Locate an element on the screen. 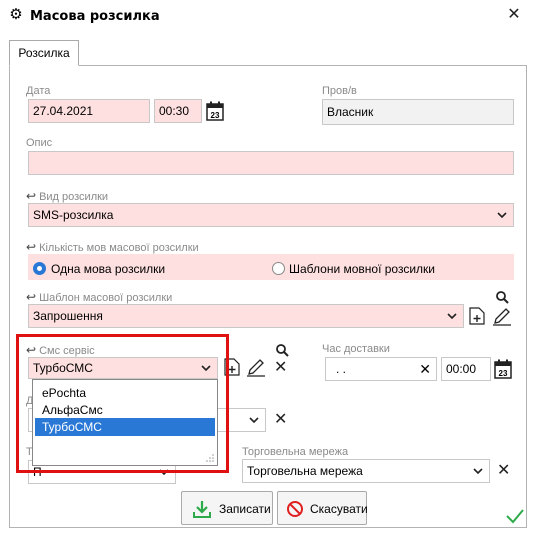 The image size is (535, 533). save-button-label: Записати is located at coordinates (245, 509).